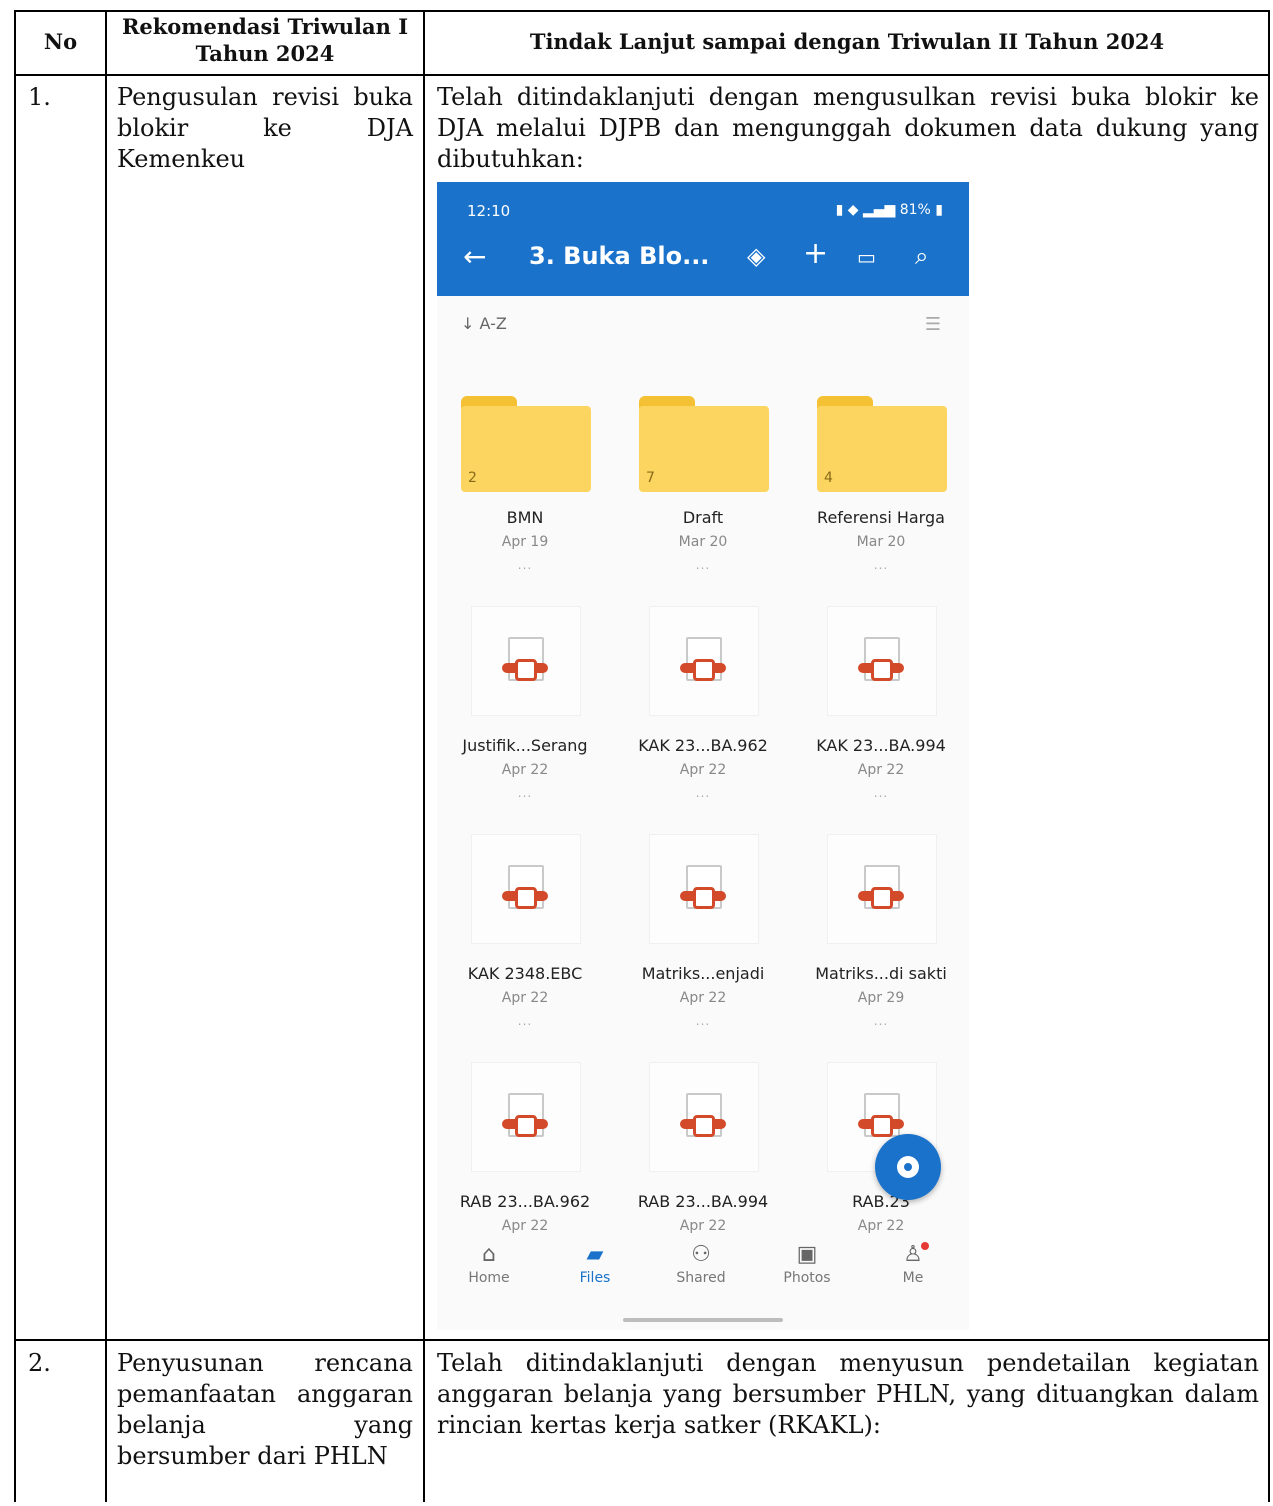  What do you see at coordinates (525, 517) in the screenshot?
I see `folder-name: BMN` at bounding box center [525, 517].